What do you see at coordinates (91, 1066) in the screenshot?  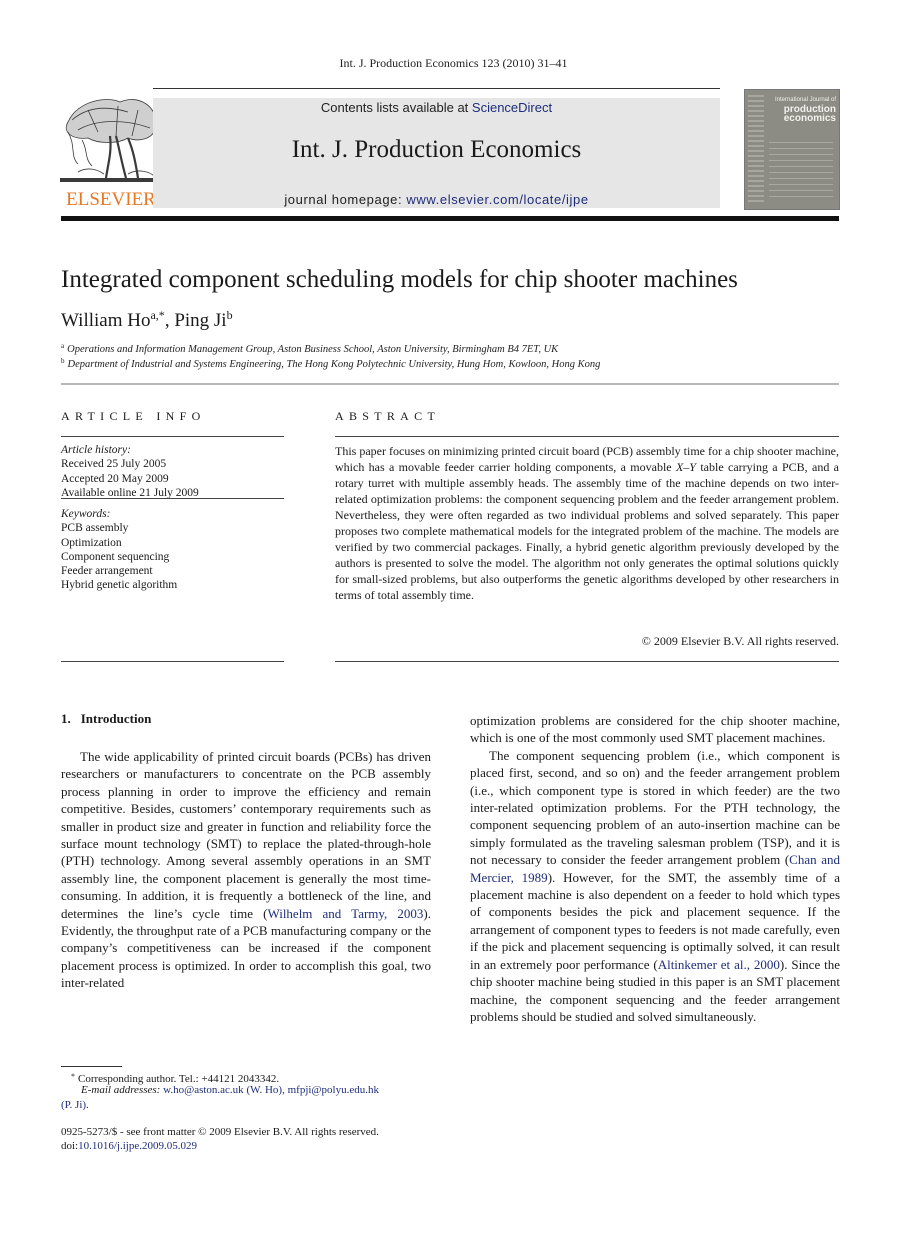 I see `footnote-rule` at bounding box center [91, 1066].